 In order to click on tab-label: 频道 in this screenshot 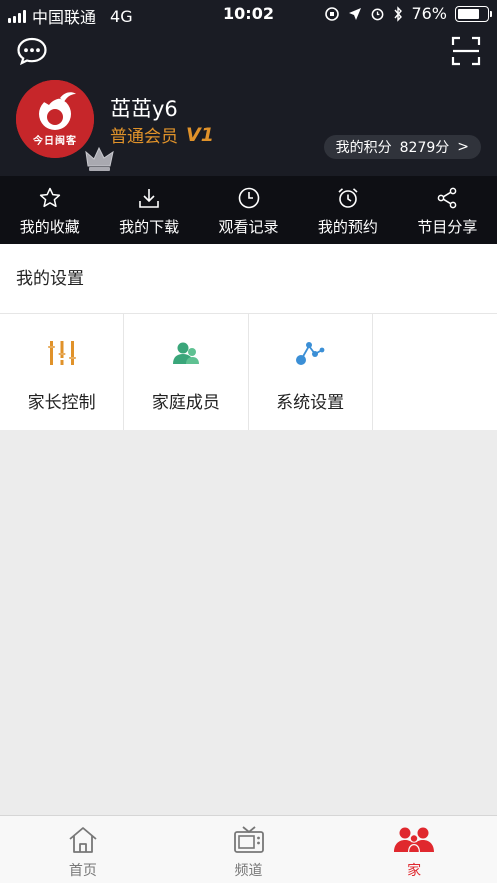, I will do `click(248, 871)`.